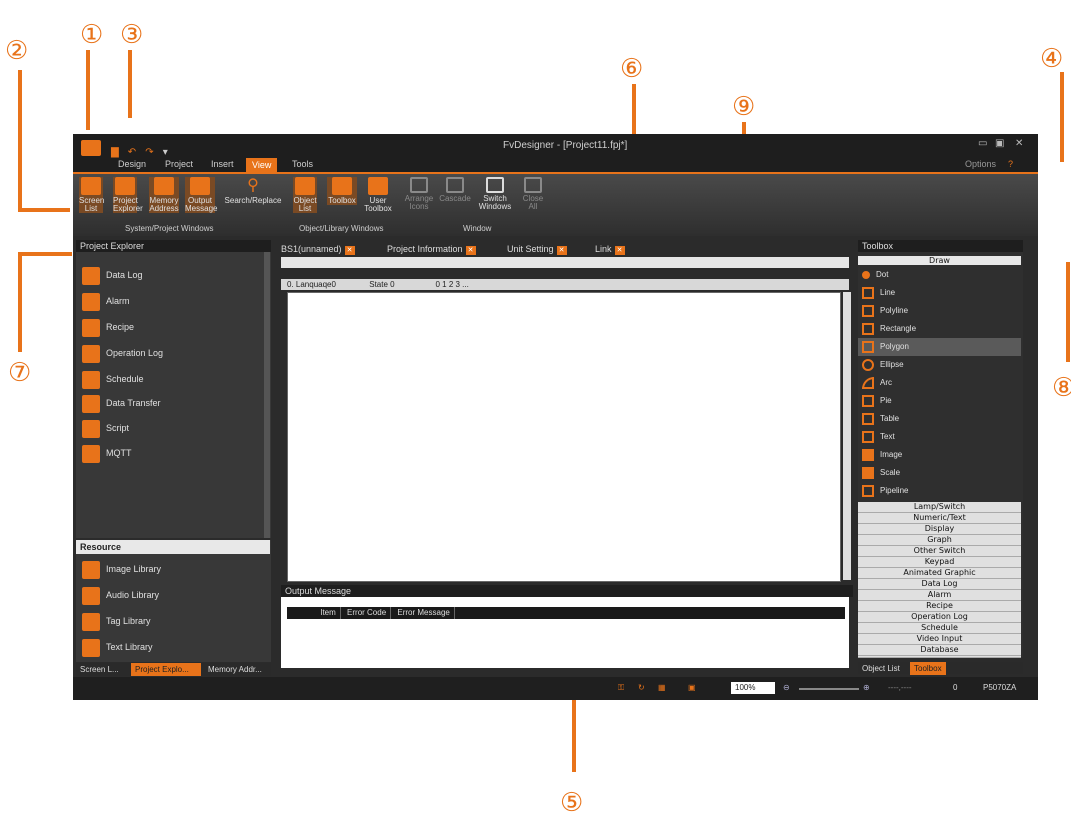 The height and width of the screenshot is (818, 1071). What do you see at coordinates (939, 551) in the screenshot?
I see `category-item: Other Switch` at bounding box center [939, 551].